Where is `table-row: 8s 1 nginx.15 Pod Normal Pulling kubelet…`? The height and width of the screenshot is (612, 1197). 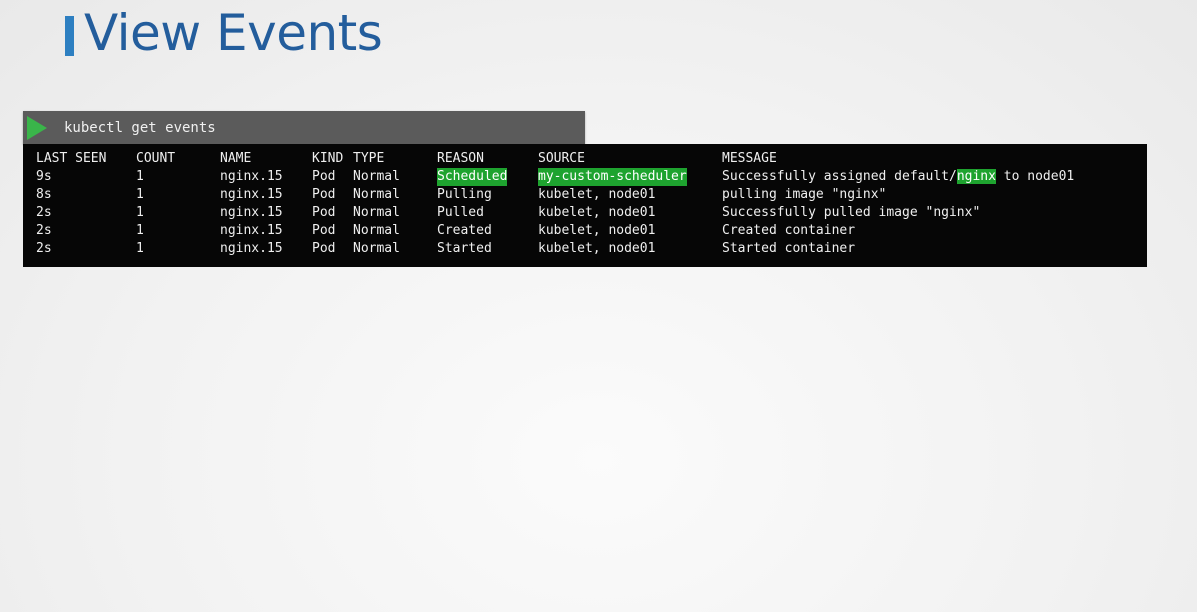 table-row: 8s 1 nginx.15 Pod Normal Pulling kubelet… is located at coordinates (585, 195).